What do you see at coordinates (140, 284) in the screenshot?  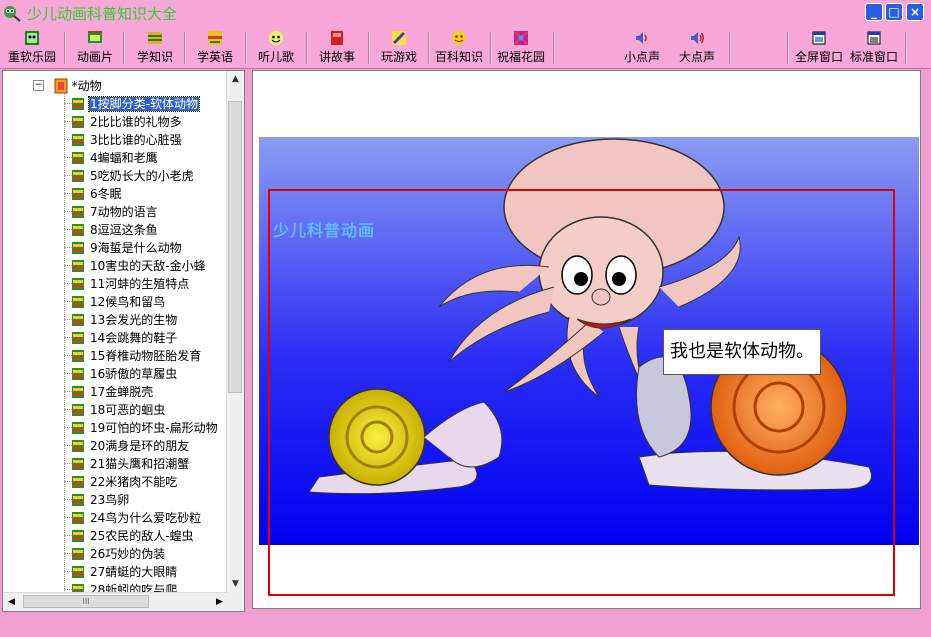 I see `tree-item-label: 11河蚌的生殖特点` at bounding box center [140, 284].